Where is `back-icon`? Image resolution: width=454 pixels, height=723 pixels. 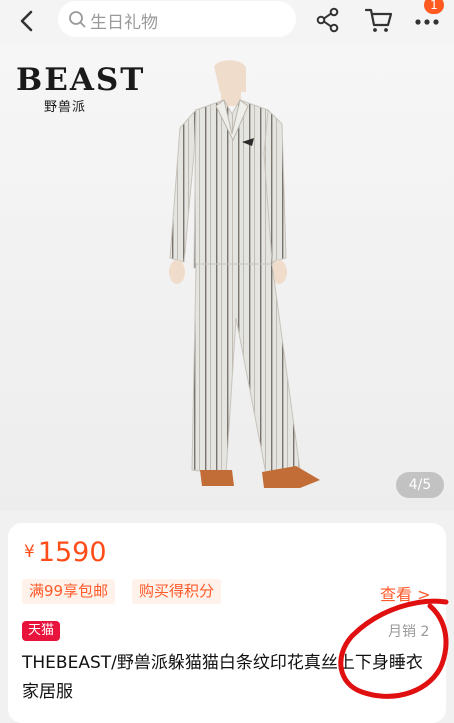
back-icon is located at coordinates (26, 21).